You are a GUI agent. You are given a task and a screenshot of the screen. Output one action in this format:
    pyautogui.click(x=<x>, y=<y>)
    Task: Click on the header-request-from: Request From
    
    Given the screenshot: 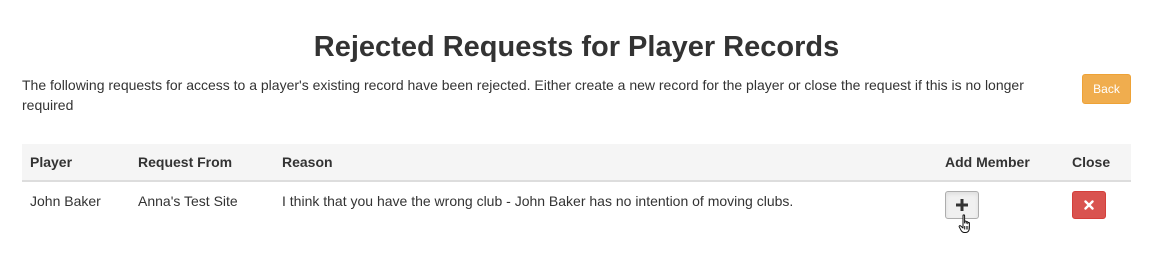 What is the action you would take?
    pyautogui.click(x=202, y=163)
    